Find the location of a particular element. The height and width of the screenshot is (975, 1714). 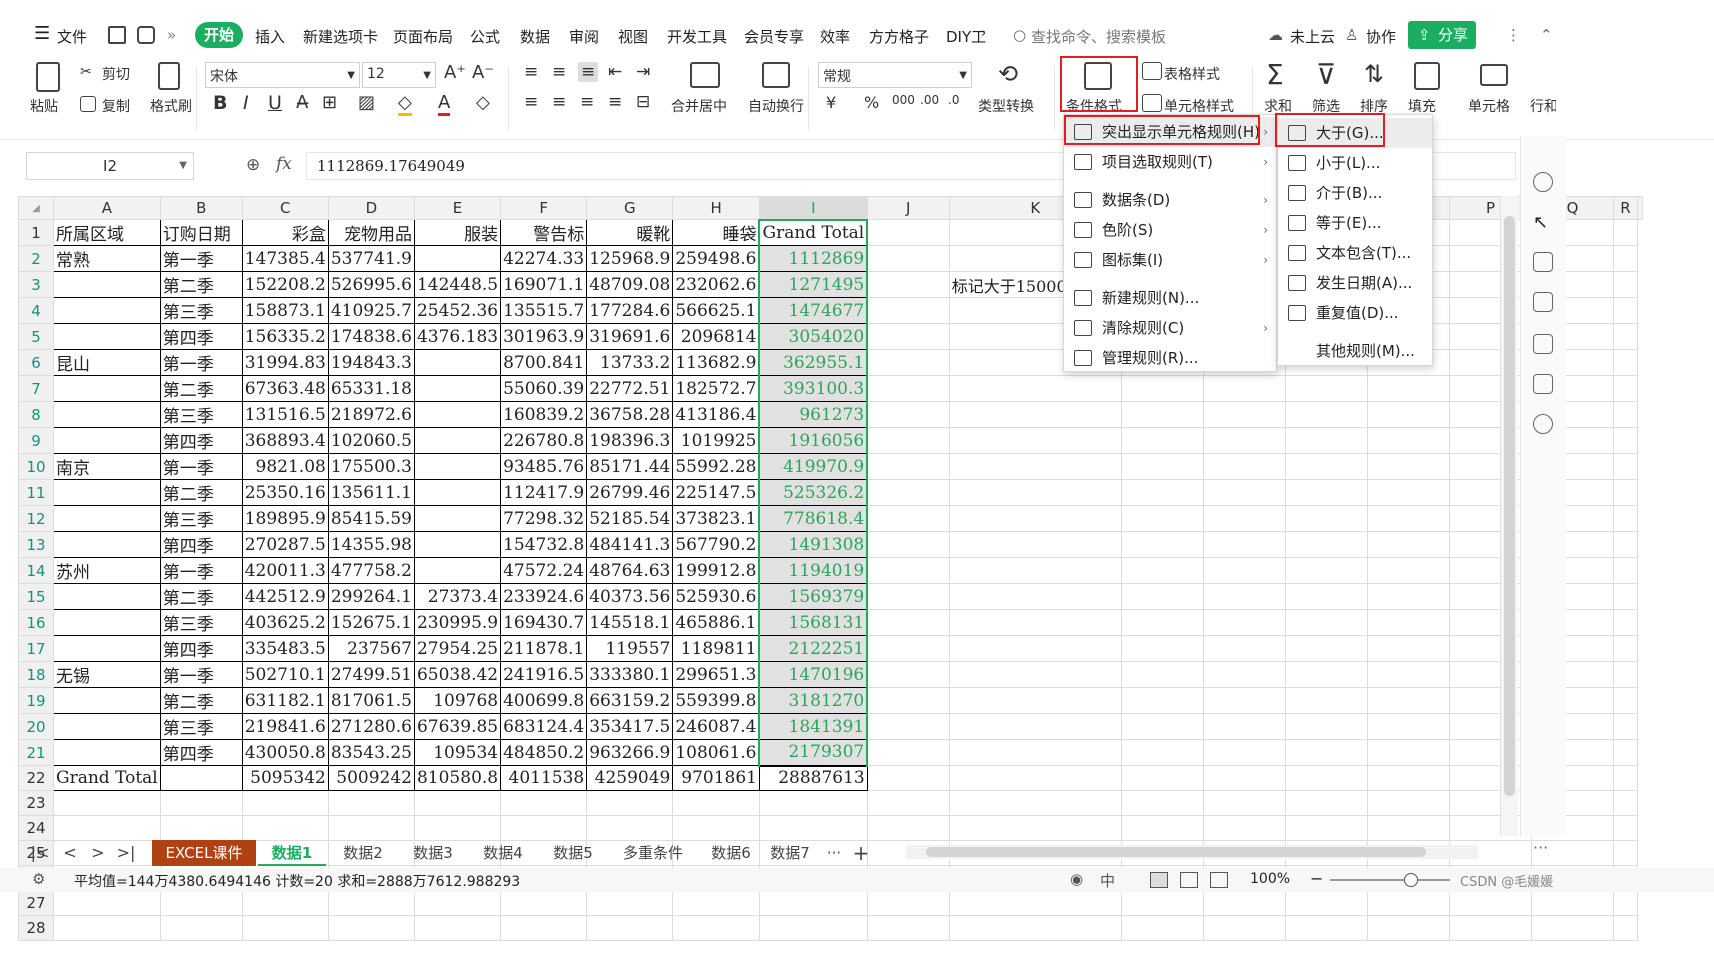

cell: 259498.6 is located at coordinates (716, 258).